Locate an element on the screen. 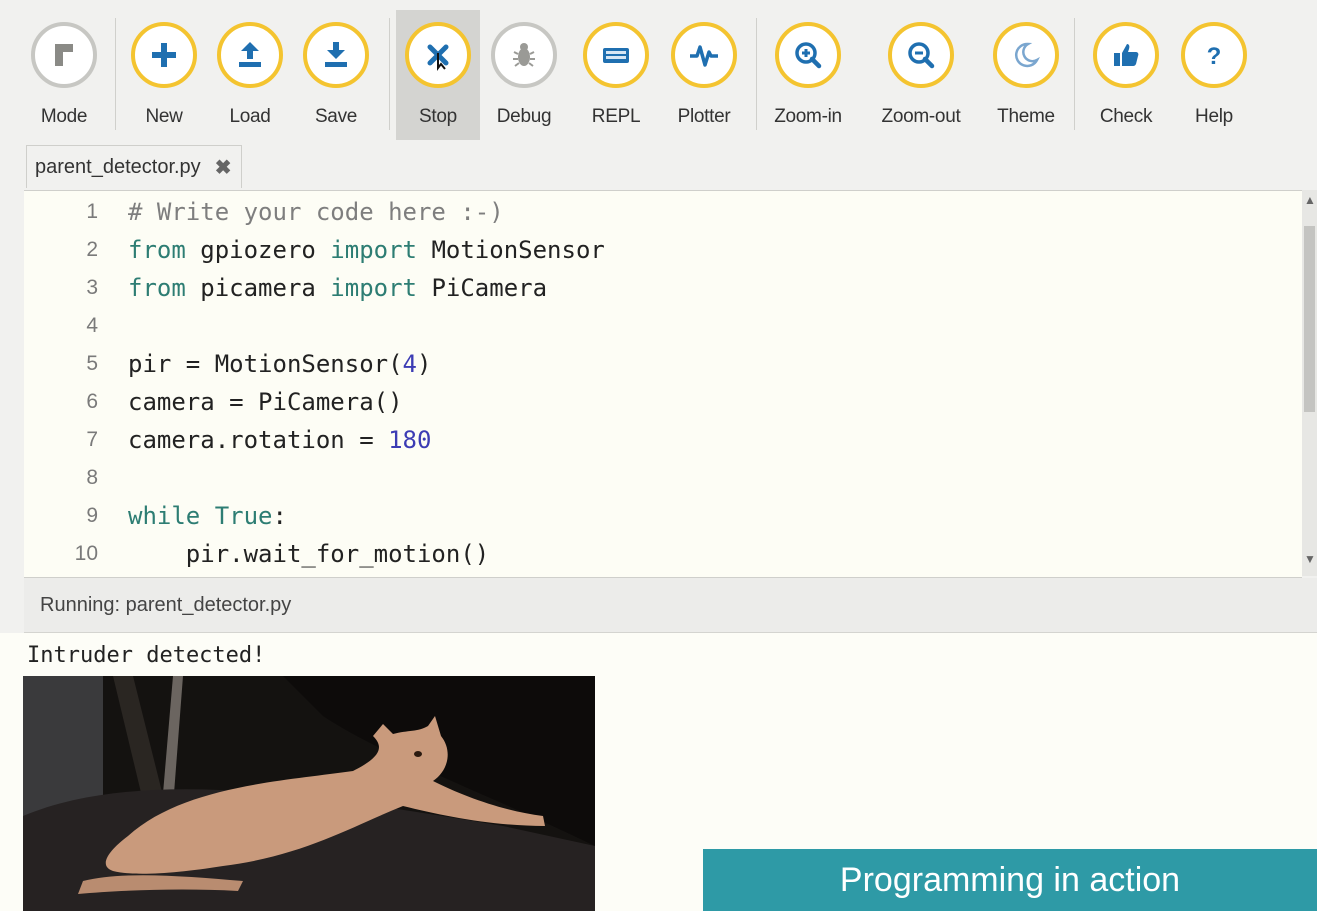  code-line: 9 while True: is located at coordinates (659, 516).